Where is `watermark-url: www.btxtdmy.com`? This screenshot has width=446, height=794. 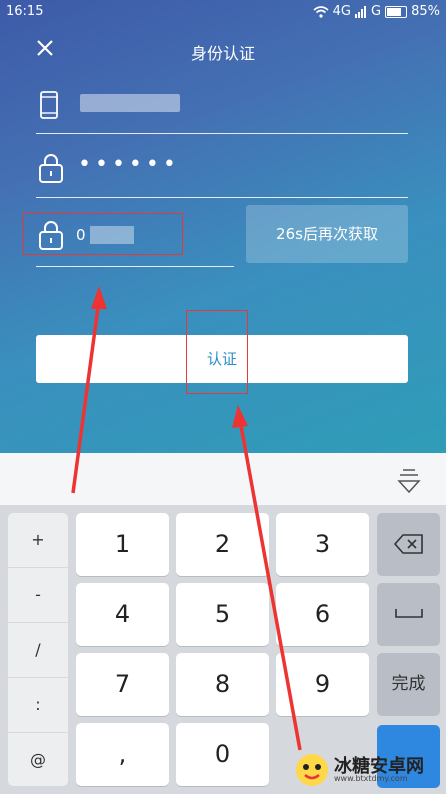 watermark-url: www.btxtdmy.com is located at coordinates (371, 778).